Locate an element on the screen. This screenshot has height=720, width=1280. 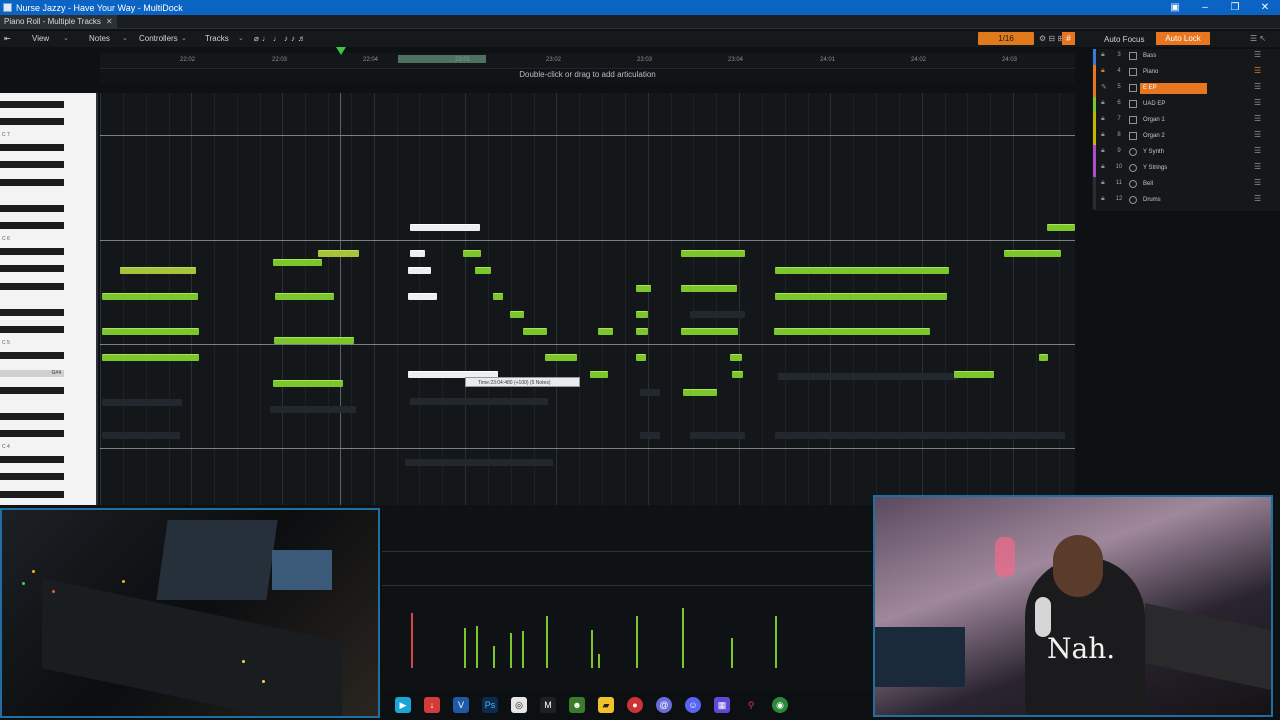
pin-icon: ⚲ is located at coordinates (751, 705).